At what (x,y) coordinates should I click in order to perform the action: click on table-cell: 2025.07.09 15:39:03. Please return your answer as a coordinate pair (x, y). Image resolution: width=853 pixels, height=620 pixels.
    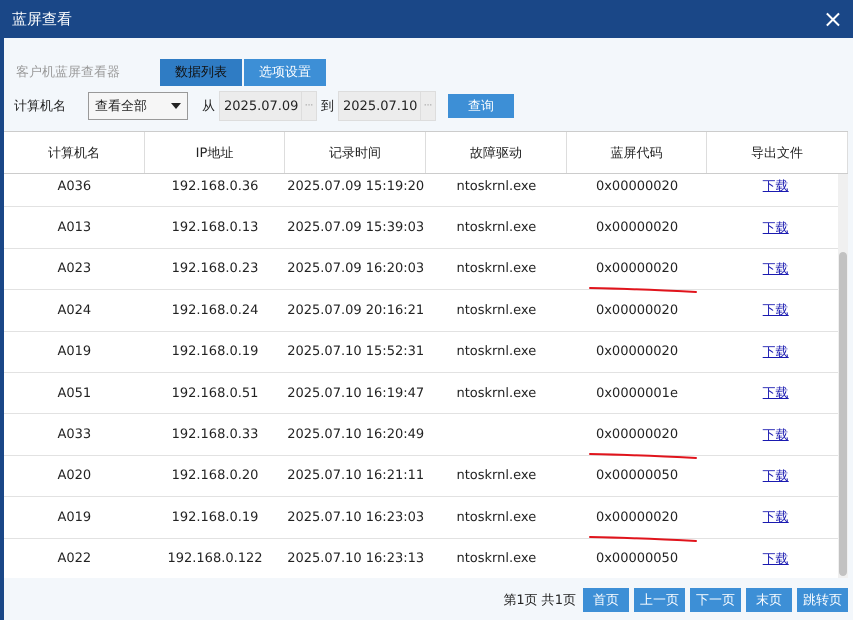
    Looking at the image, I should click on (355, 228).